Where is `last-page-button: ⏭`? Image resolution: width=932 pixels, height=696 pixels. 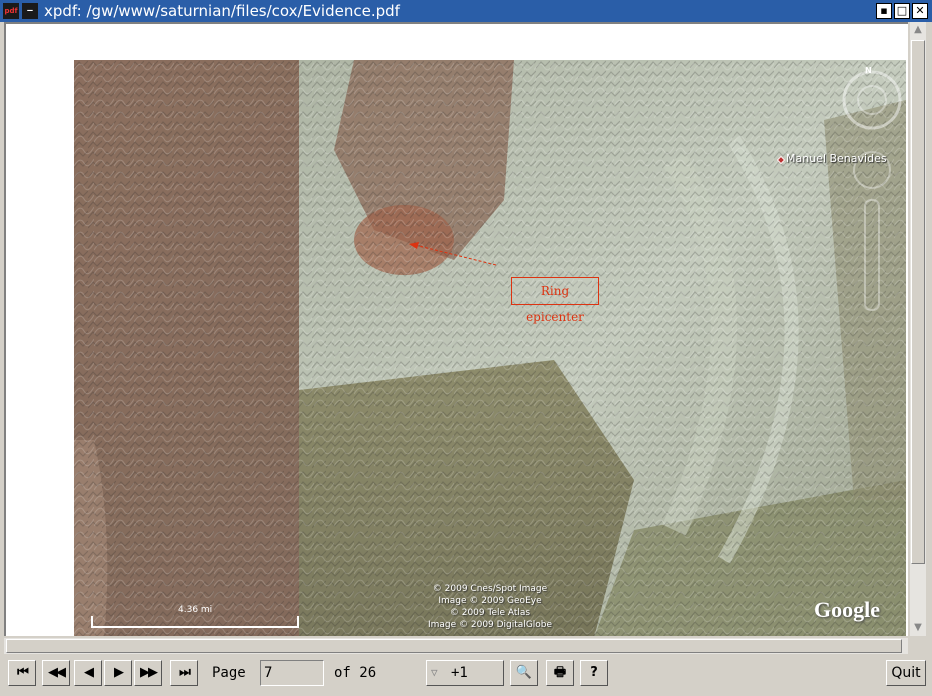 last-page-button: ⏭ is located at coordinates (184, 673).